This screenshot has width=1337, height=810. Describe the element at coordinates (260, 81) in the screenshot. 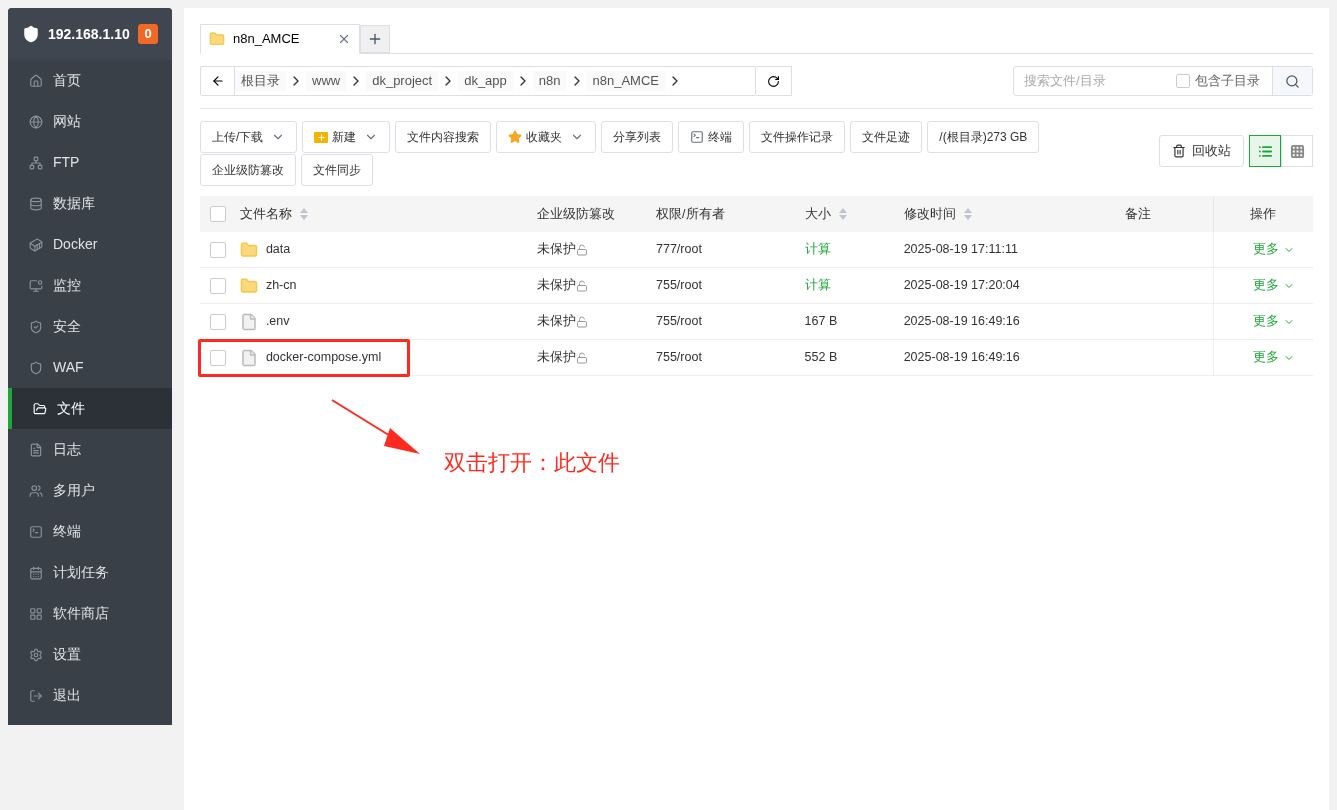

I see `breadcrumb-link: 根目录` at that location.